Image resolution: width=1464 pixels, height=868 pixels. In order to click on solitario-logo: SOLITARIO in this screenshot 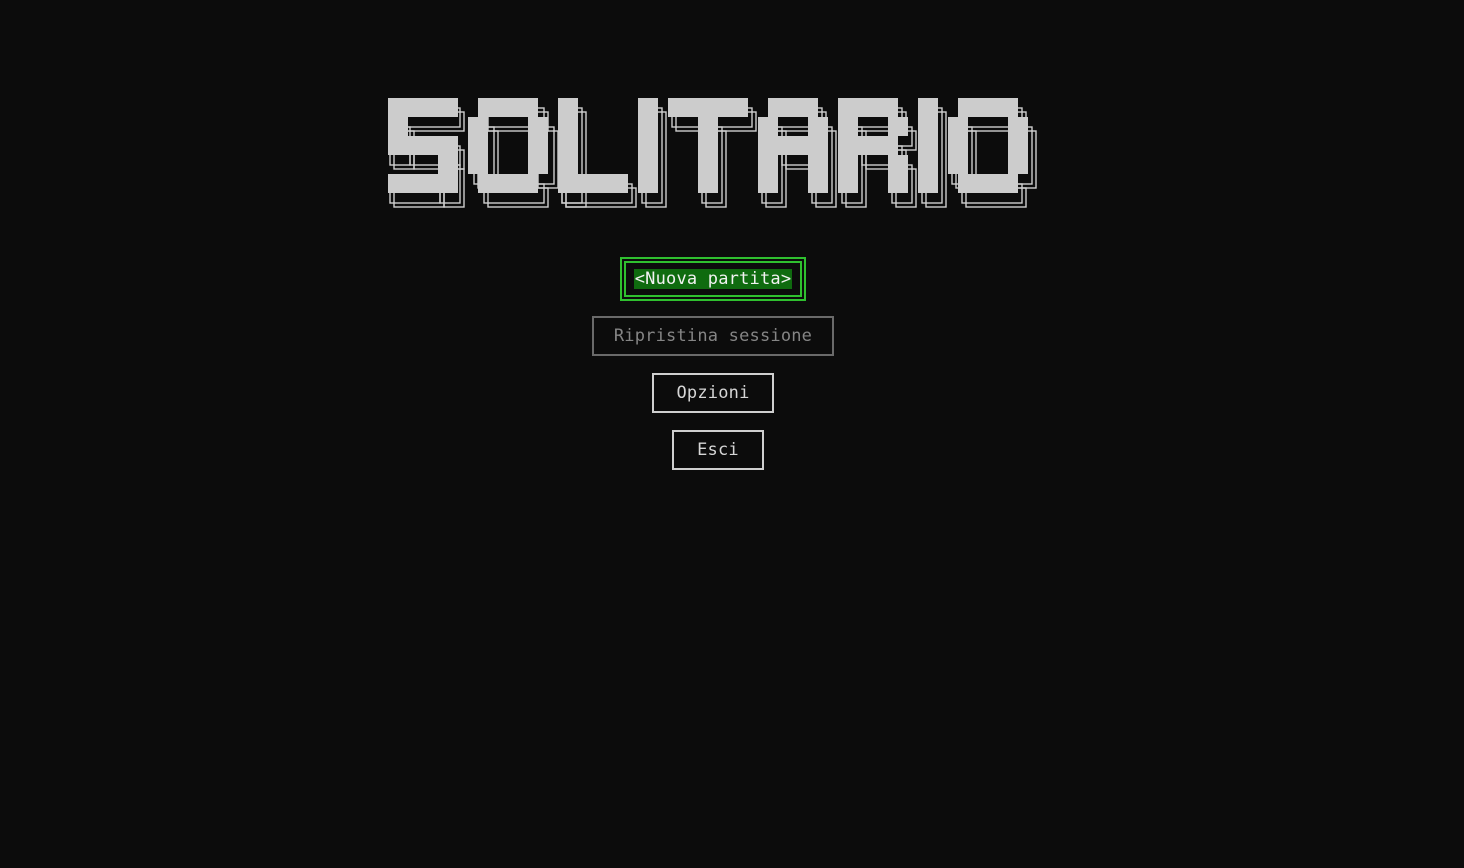, I will do `click(712, 153)`.